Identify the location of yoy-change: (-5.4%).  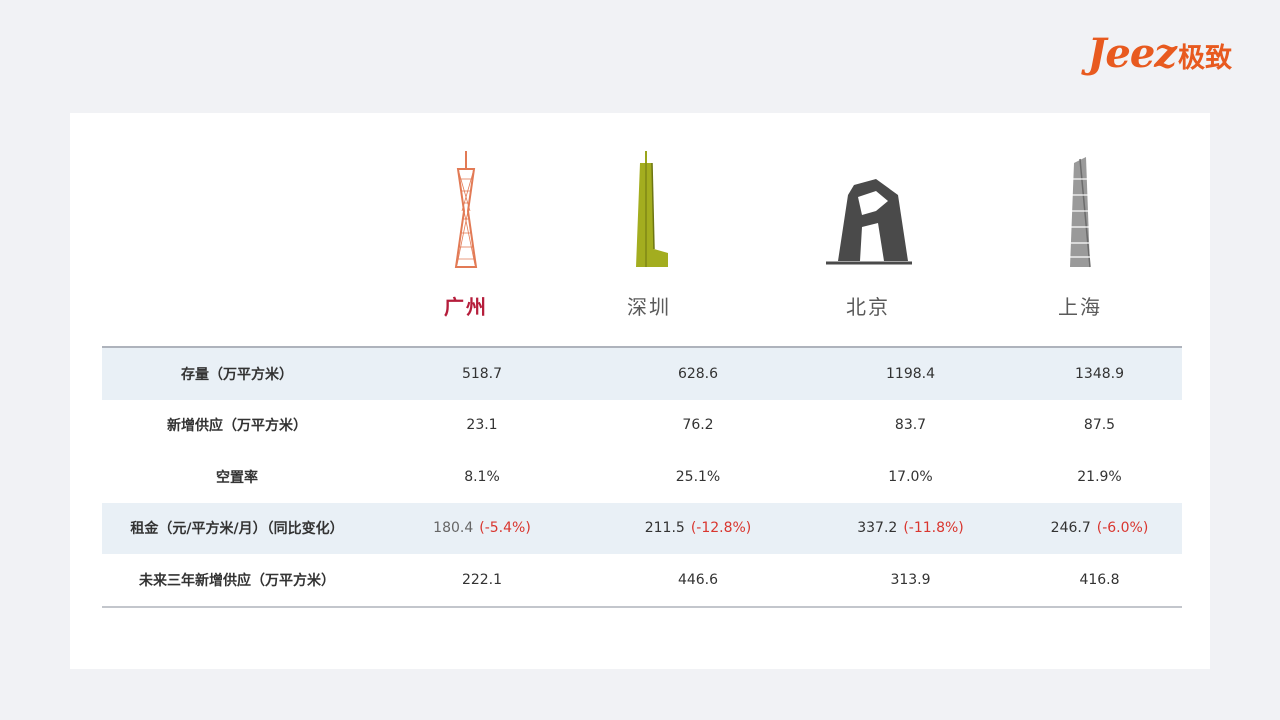
(505, 528).